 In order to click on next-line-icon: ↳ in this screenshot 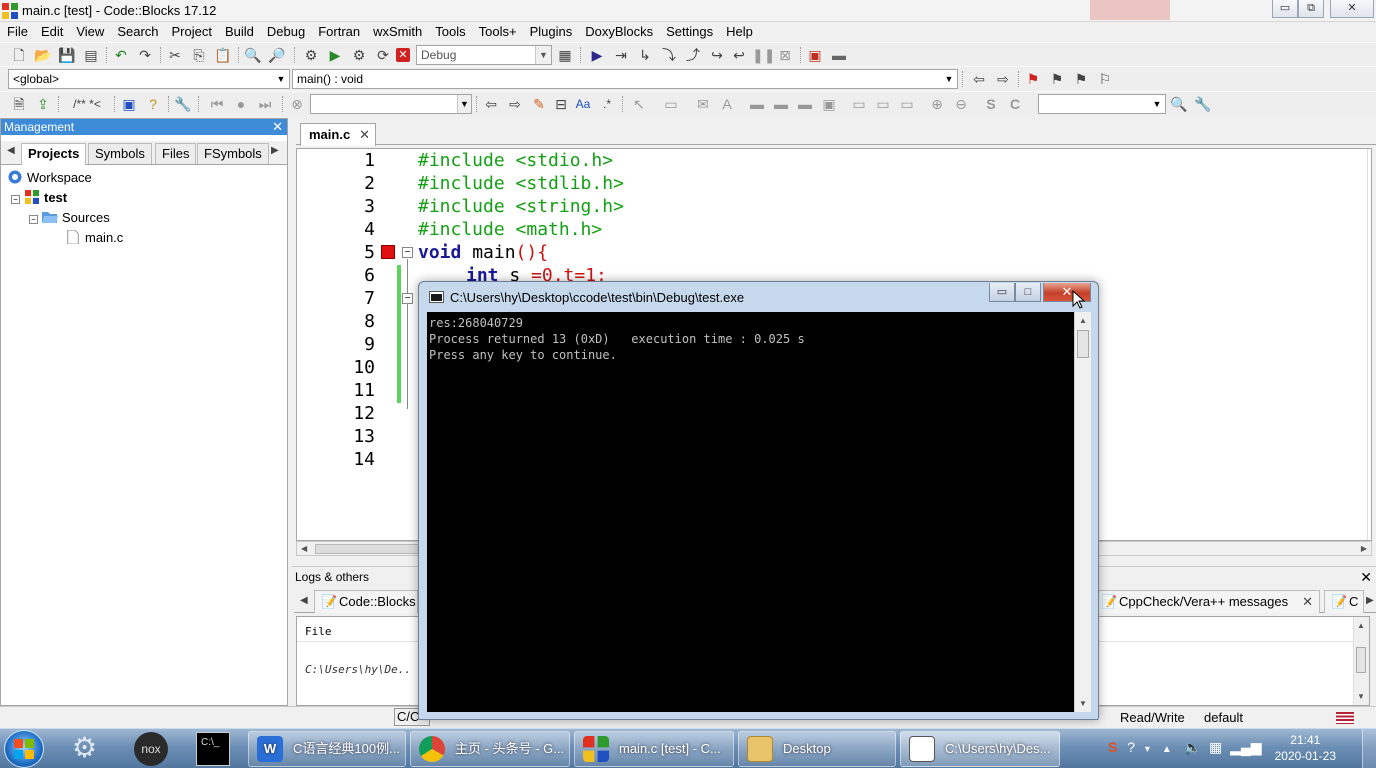, I will do `click(645, 55)`.